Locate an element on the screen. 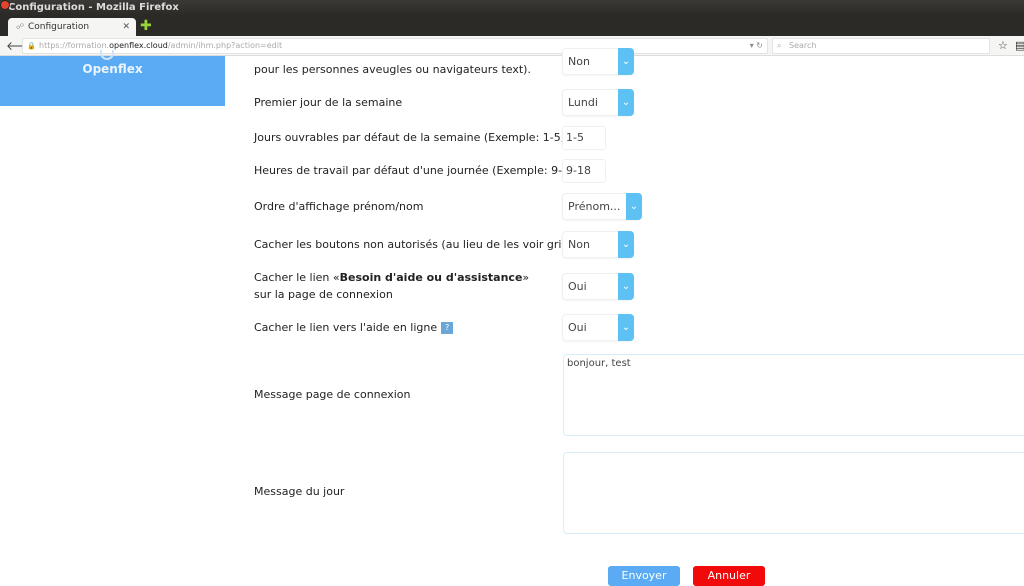 This screenshot has width=1024, height=586. favicon-icon: ☍ is located at coordinates (20, 26).